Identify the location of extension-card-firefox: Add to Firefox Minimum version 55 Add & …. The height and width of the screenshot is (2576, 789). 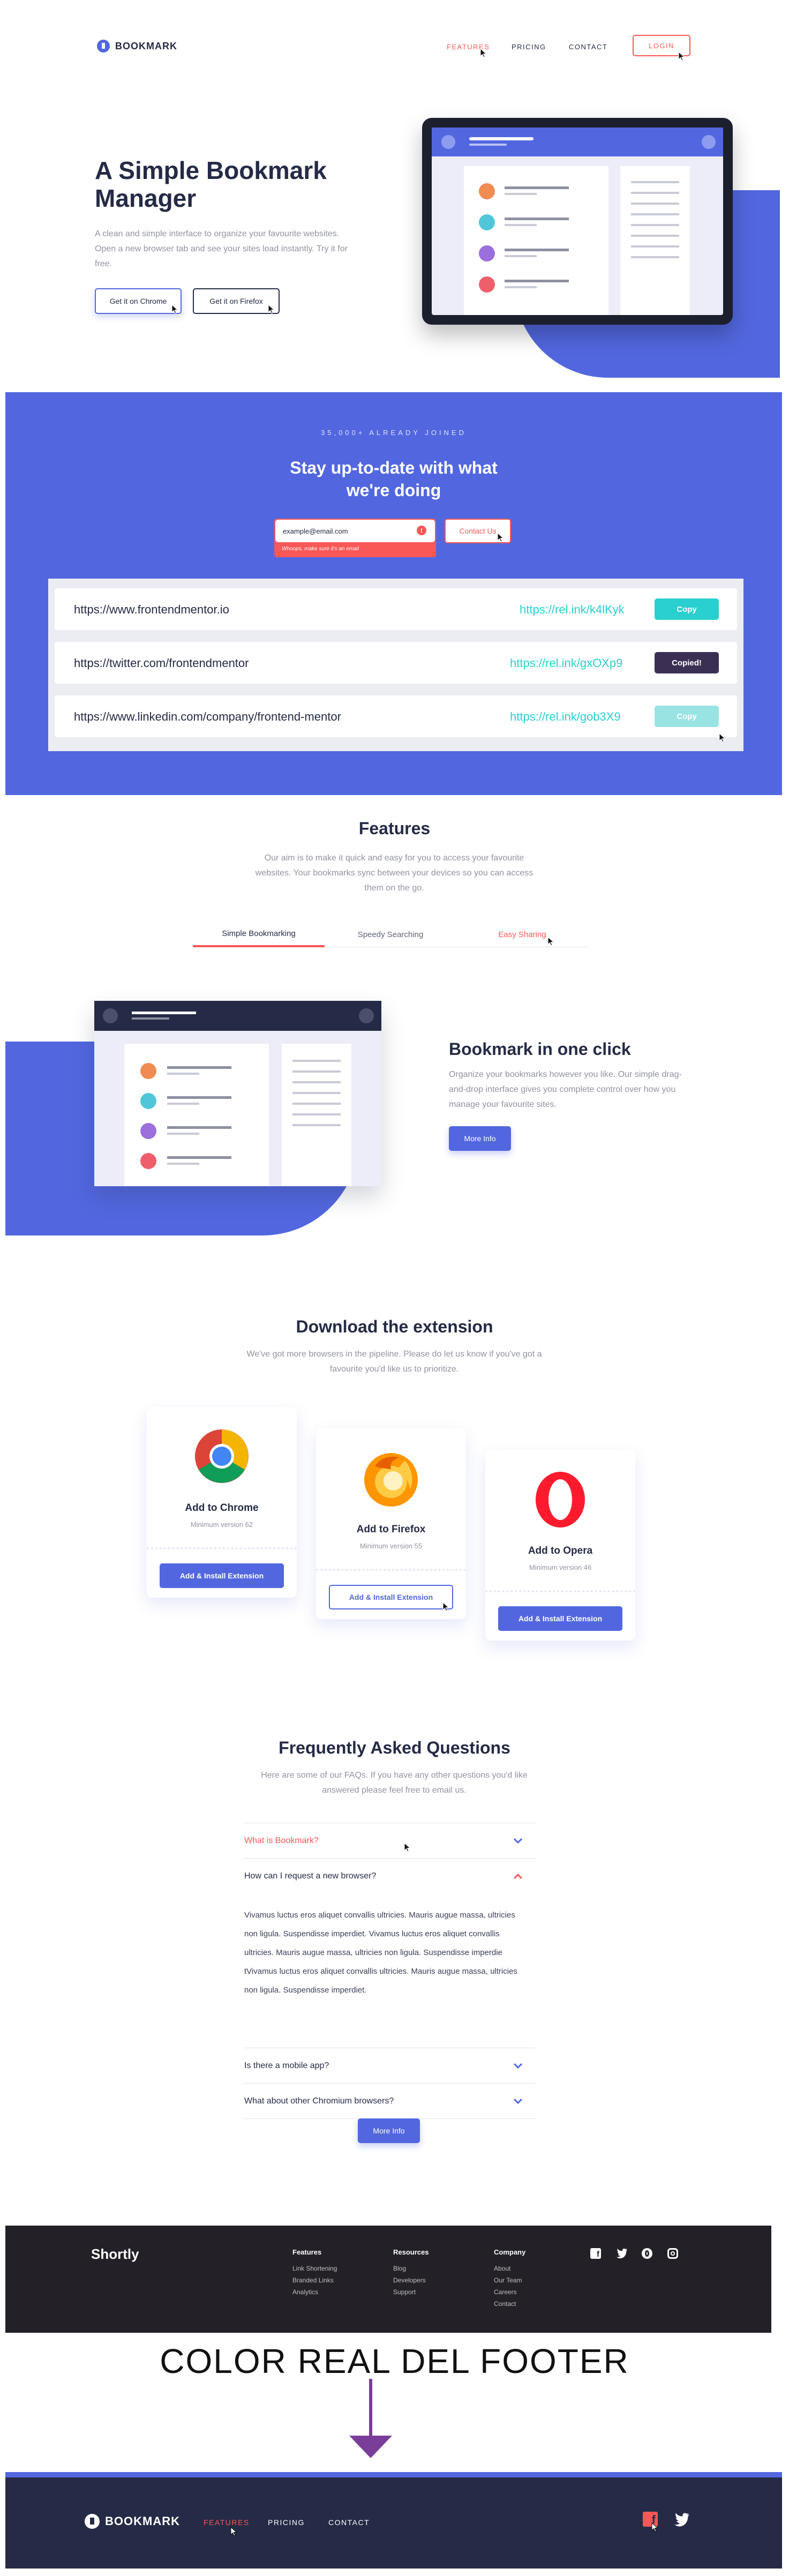
(391, 1523).